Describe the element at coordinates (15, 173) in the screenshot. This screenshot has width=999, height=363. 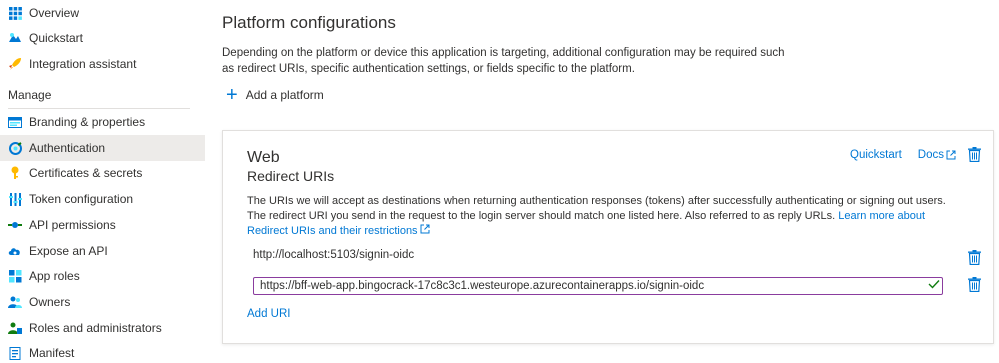
I see `key-icon` at that location.